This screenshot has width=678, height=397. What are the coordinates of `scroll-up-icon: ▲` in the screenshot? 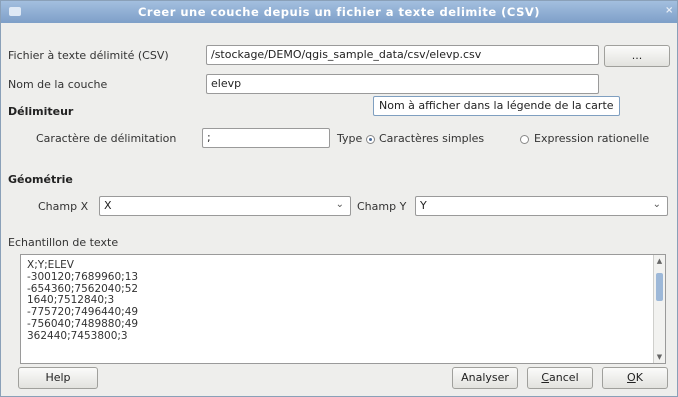 It's located at (659, 261).